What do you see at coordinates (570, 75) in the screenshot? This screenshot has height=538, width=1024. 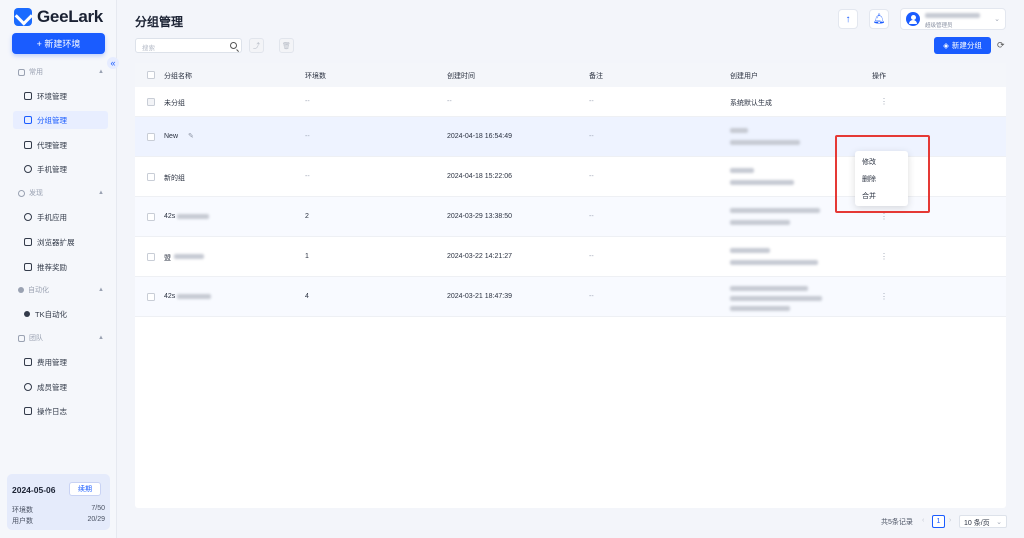 I see `table-header: 分组名称 环境数 创建时间 备注 创建用户 操作` at bounding box center [570, 75].